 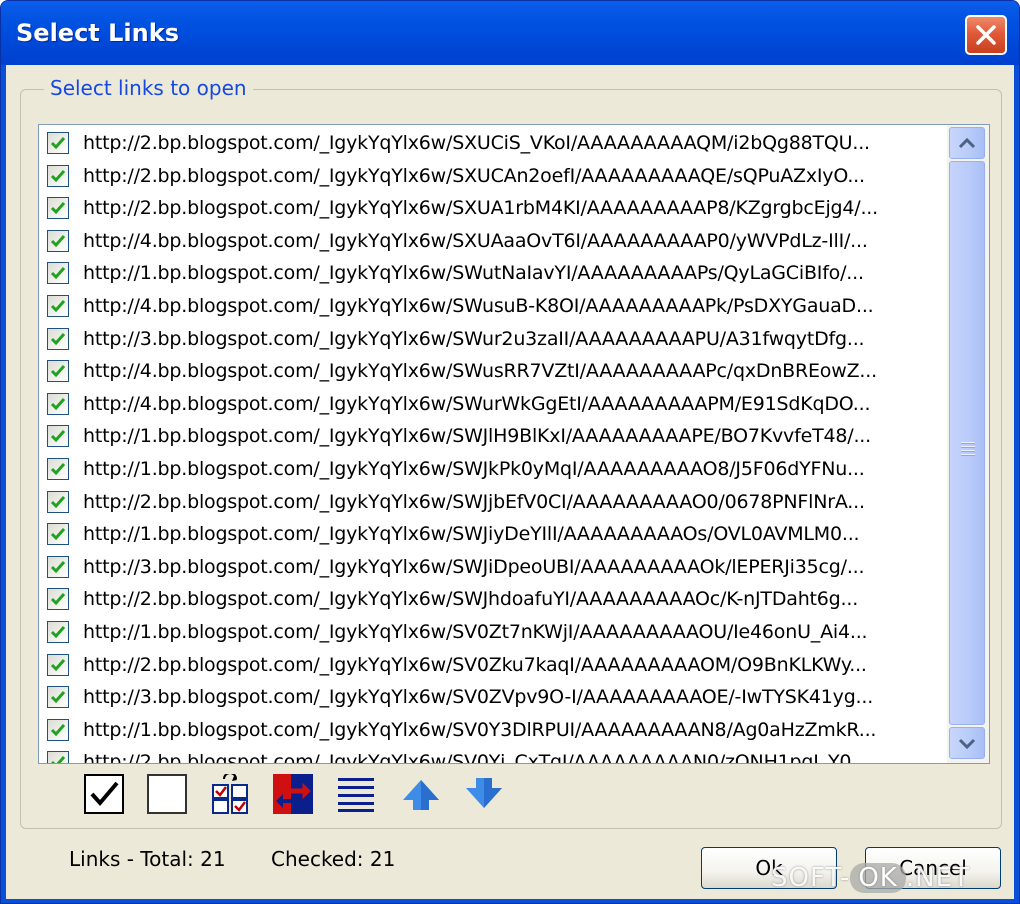 I want to click on swap-button, so click(x=293, y=796).